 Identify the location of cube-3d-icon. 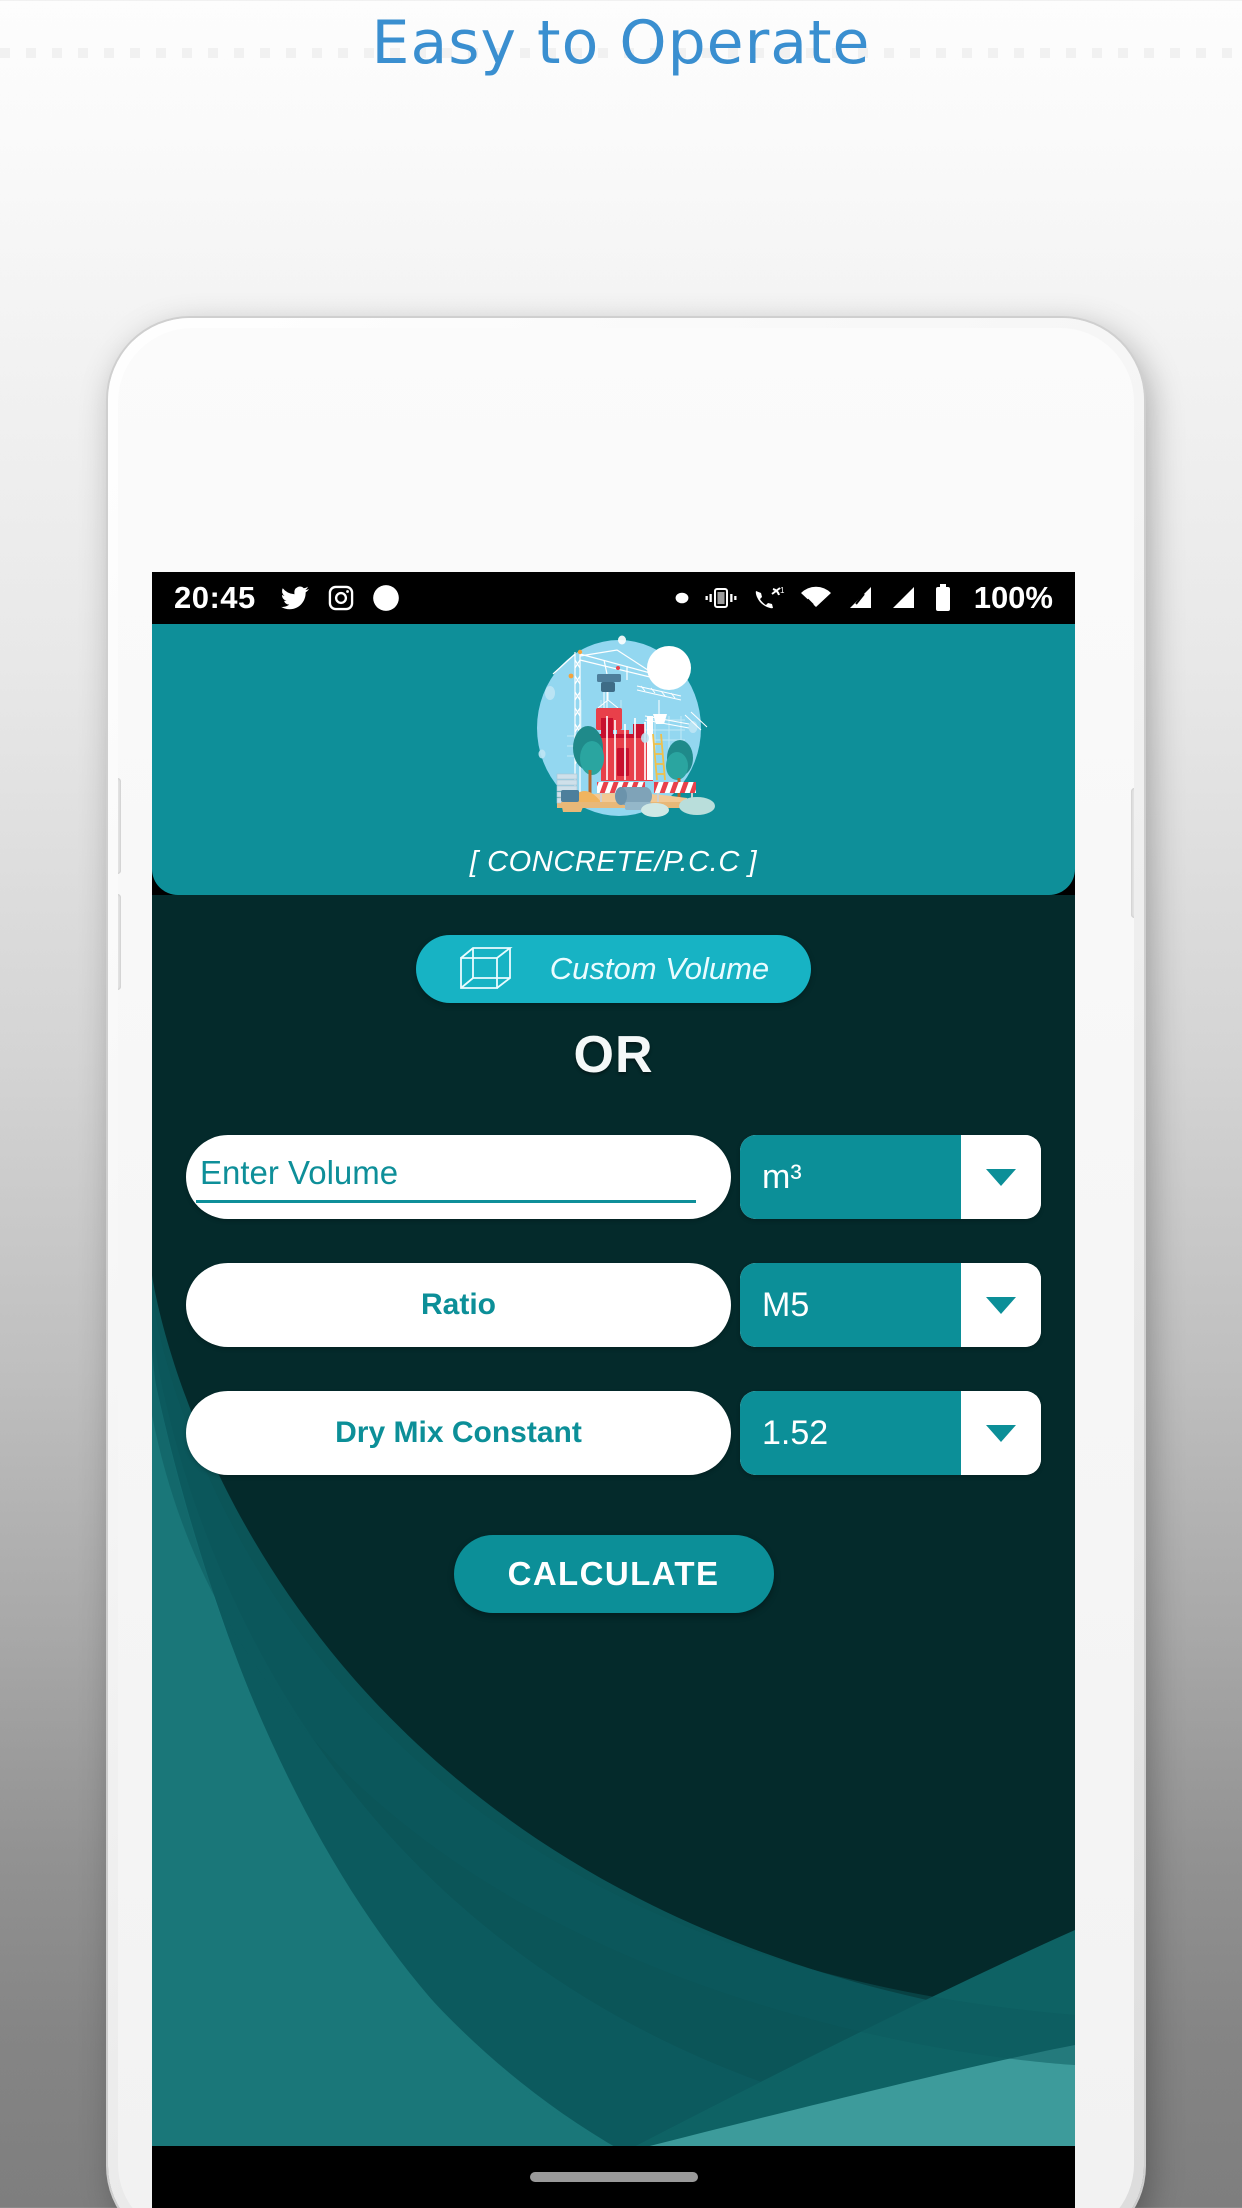
(486, 968).